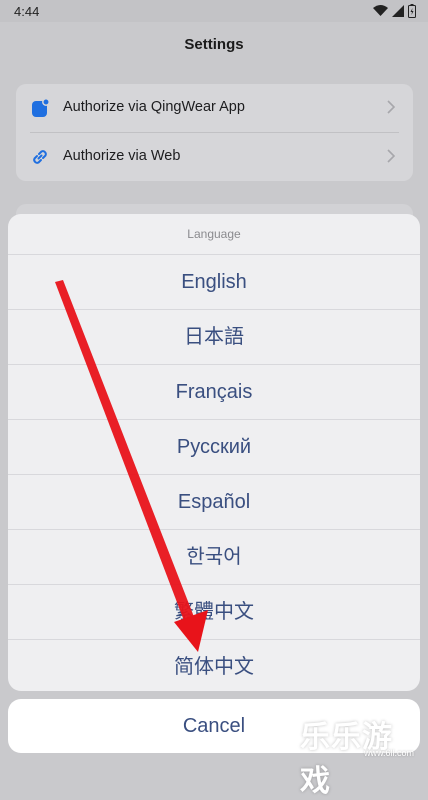 This screenshot has height=800, width=428. Describe the element at coordinates (40, 157) in the screenshot. I see `link-icon` at that location.